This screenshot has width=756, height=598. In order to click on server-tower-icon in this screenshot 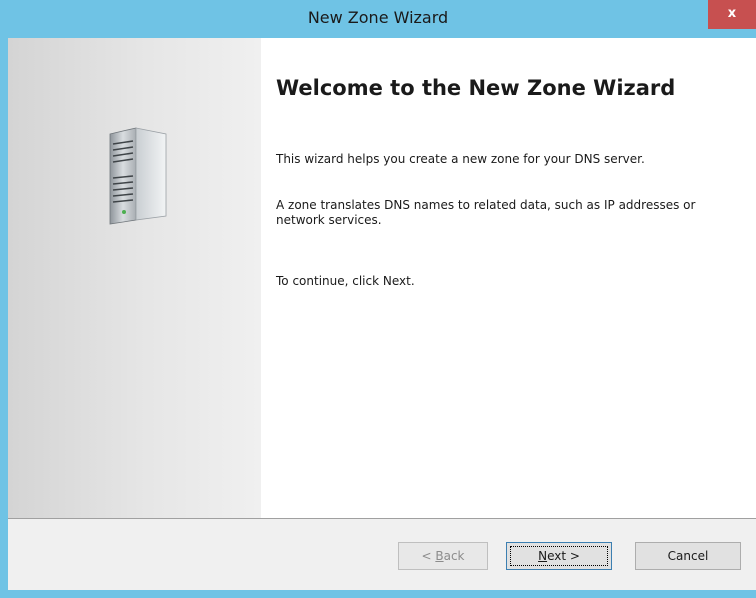, I will do `click(138, 176)`.